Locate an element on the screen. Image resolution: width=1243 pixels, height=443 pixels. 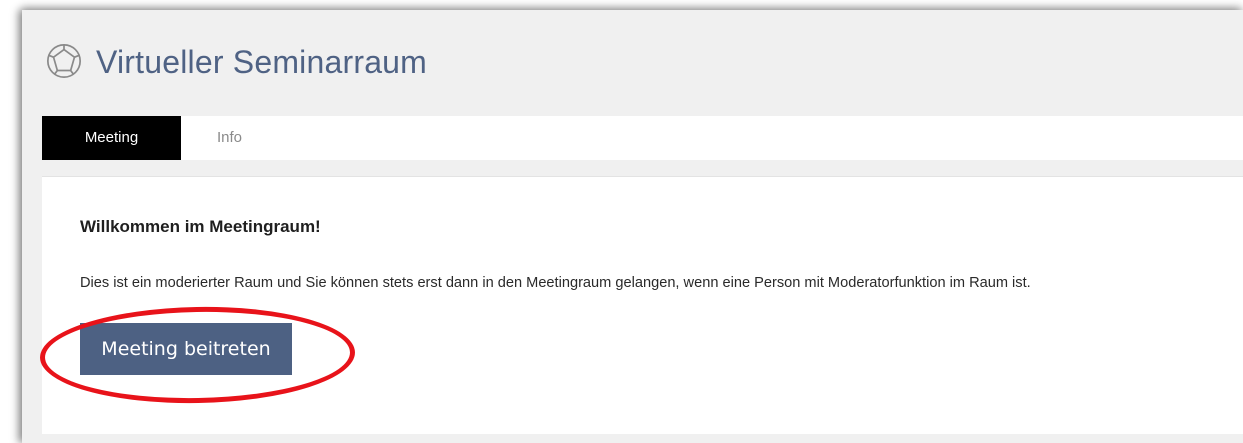
page-title: Virtueller Seminarraum is located at coordinates (262, 62).